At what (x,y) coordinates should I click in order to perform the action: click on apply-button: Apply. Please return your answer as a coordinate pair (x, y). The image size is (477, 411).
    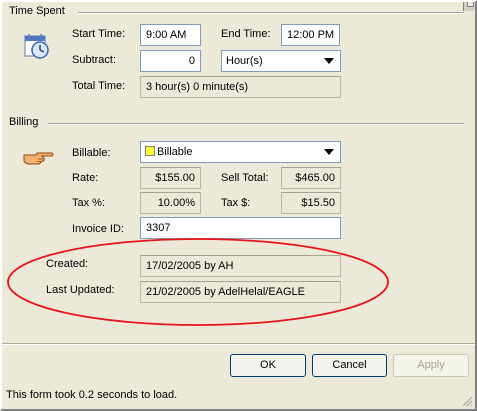
    Looking at the image, I should click on (431, 365).